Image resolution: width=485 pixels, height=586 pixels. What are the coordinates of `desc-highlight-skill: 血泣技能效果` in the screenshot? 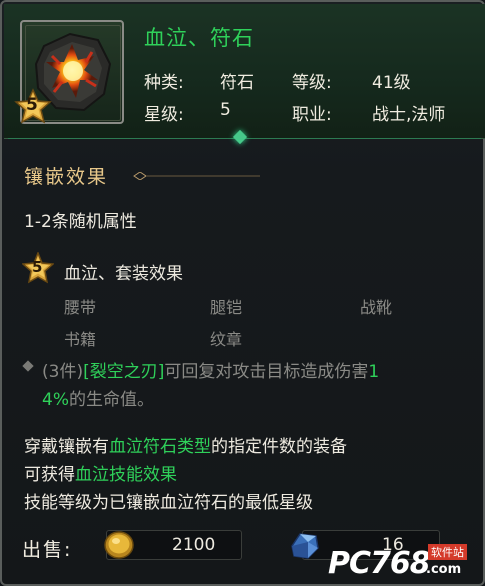 It's located at (126, 475).